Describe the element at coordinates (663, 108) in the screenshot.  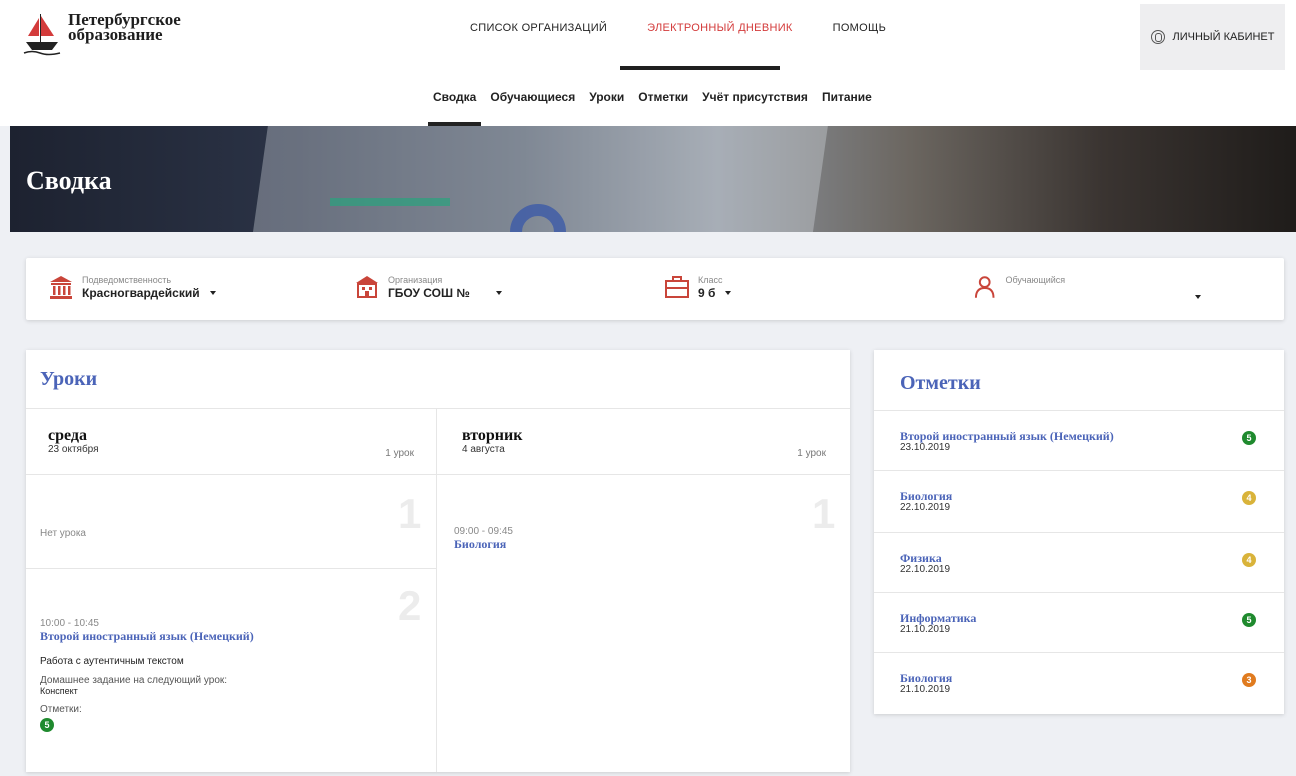
I see `tab-marks: Отметки` at that location.